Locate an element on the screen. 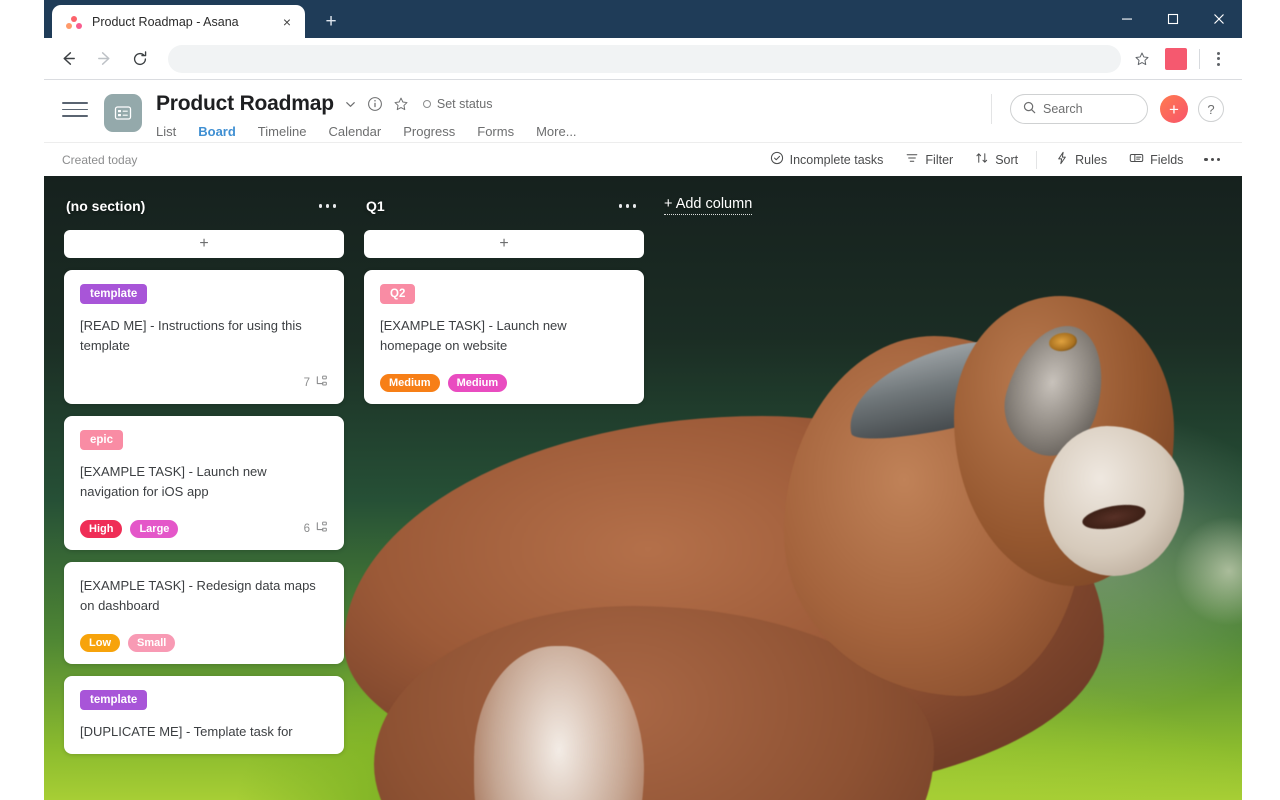  priority-pill: Medium is located at coordinates (410, 383).